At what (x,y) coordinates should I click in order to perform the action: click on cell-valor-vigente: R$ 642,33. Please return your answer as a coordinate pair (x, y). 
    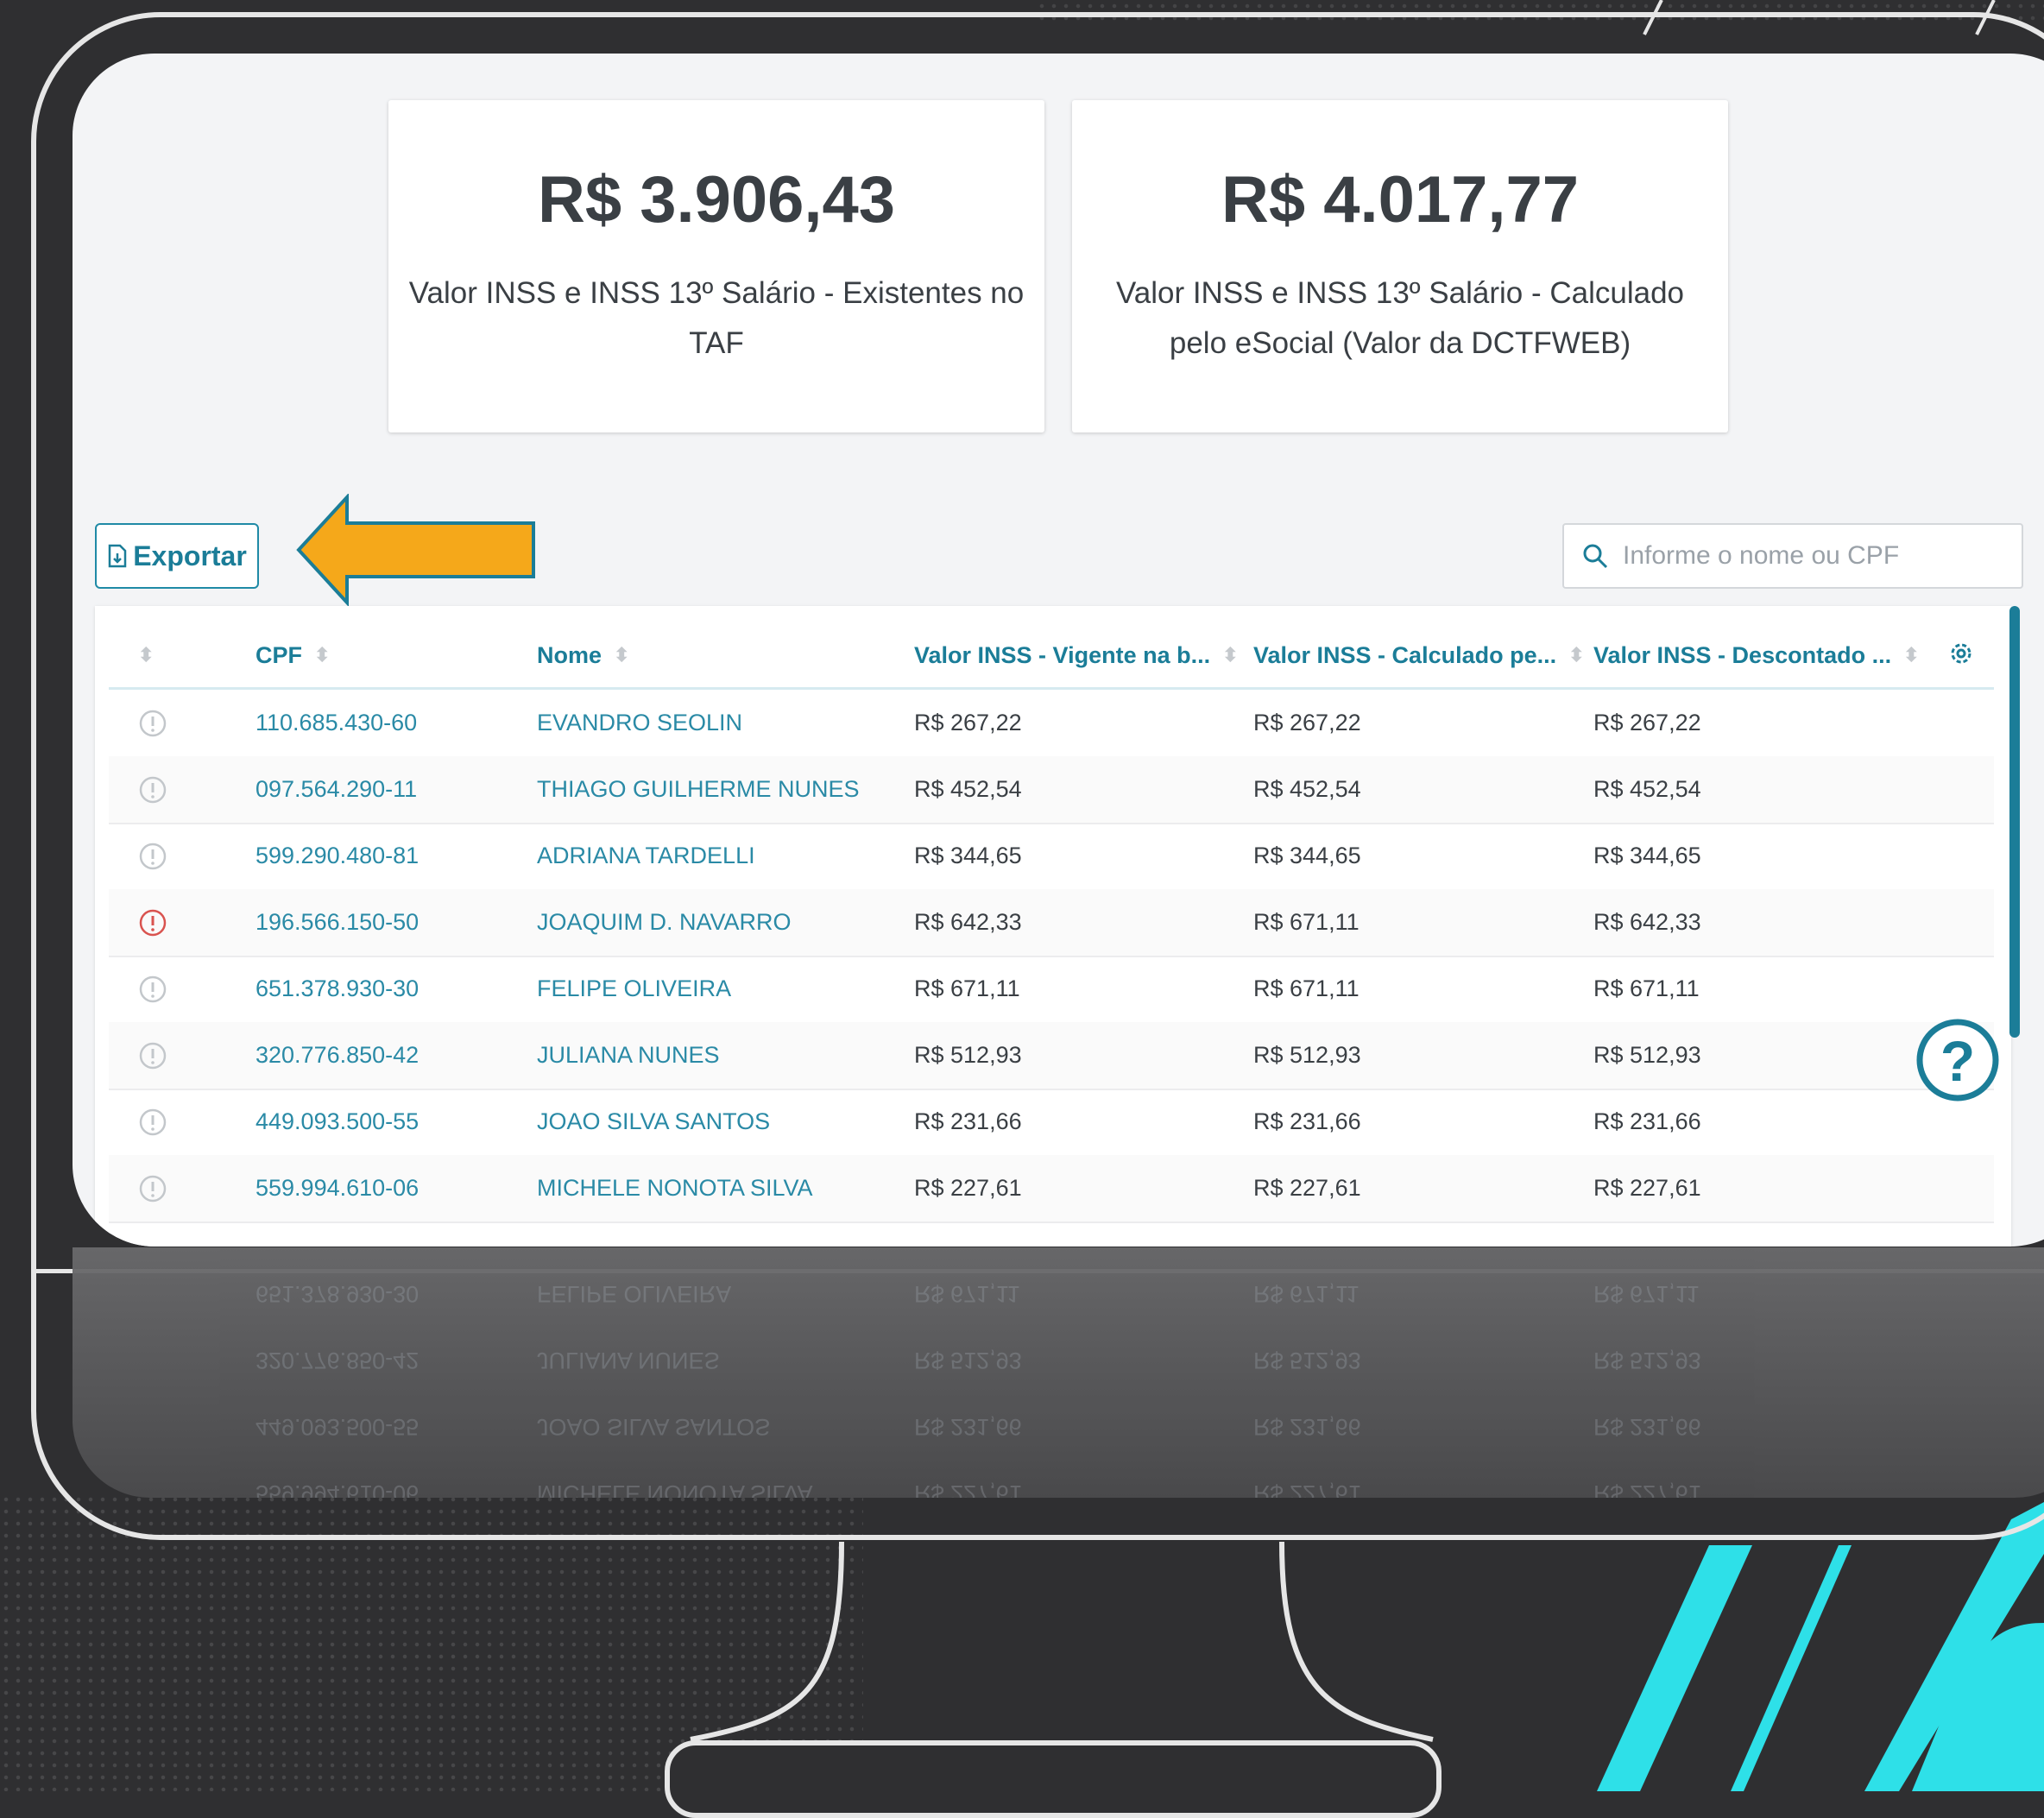
    Looking at the image, I should click on (968, 922).